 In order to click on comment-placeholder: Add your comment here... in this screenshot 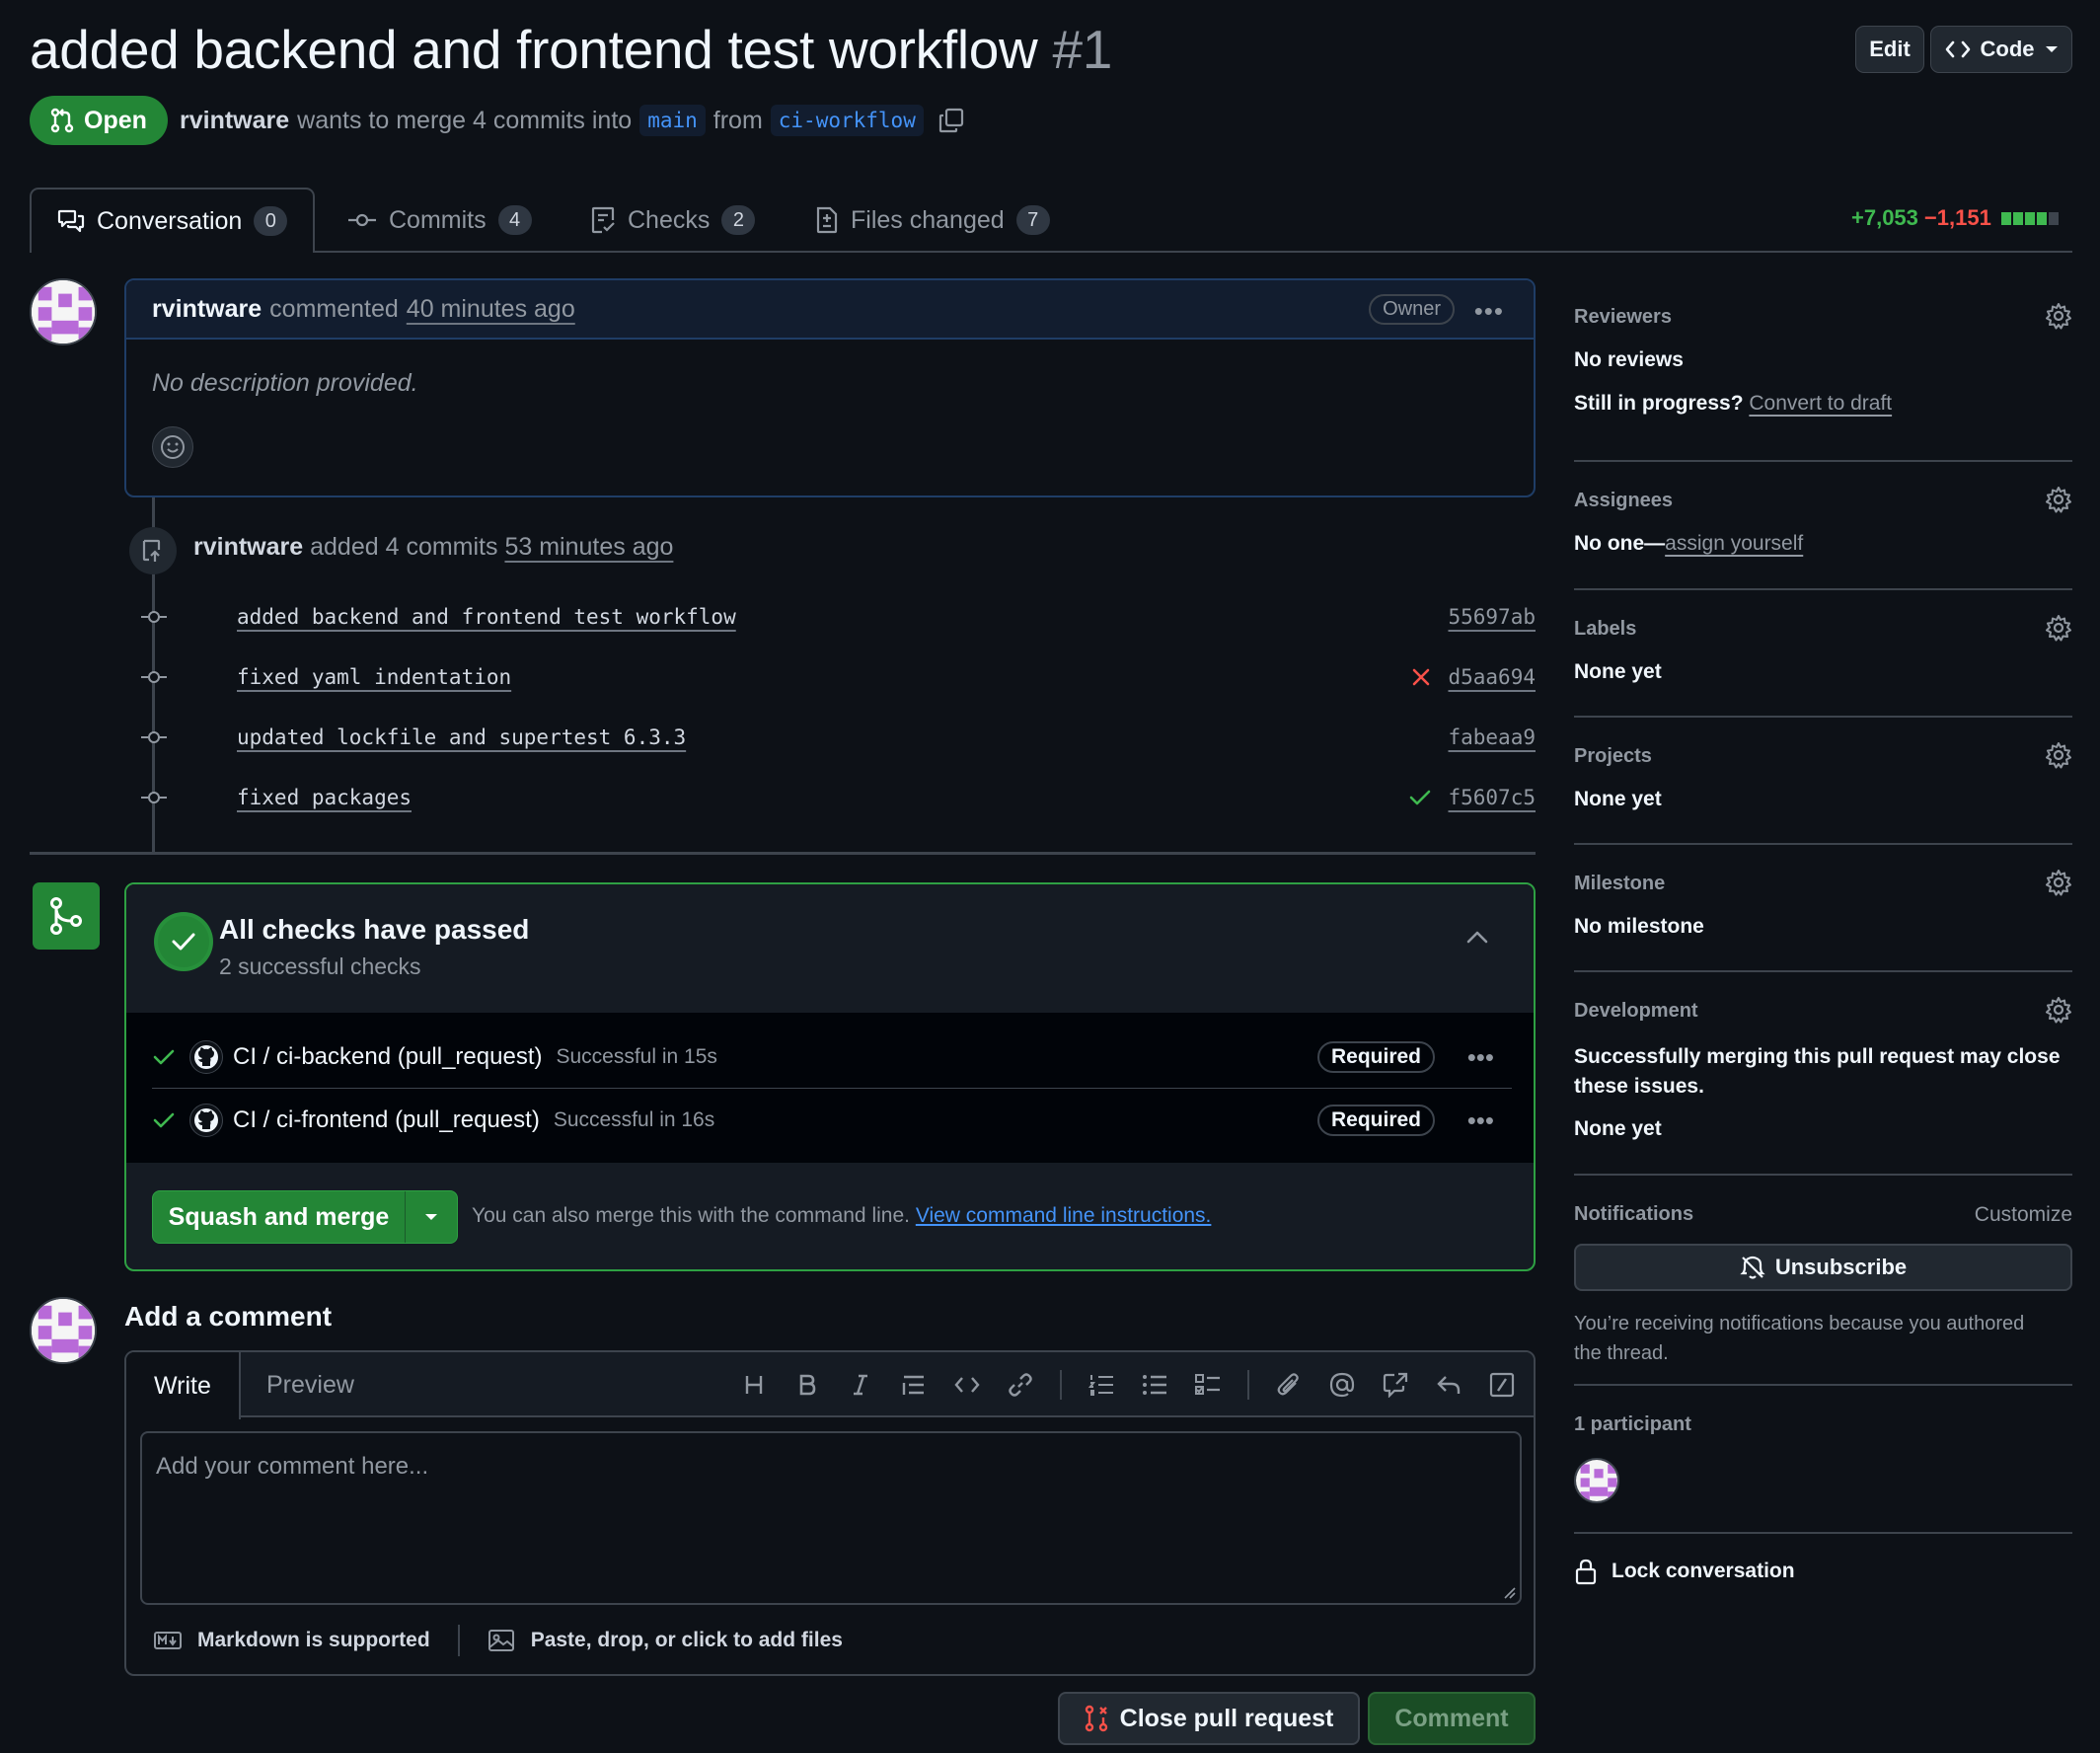, I will do `click(292, 1467)`.